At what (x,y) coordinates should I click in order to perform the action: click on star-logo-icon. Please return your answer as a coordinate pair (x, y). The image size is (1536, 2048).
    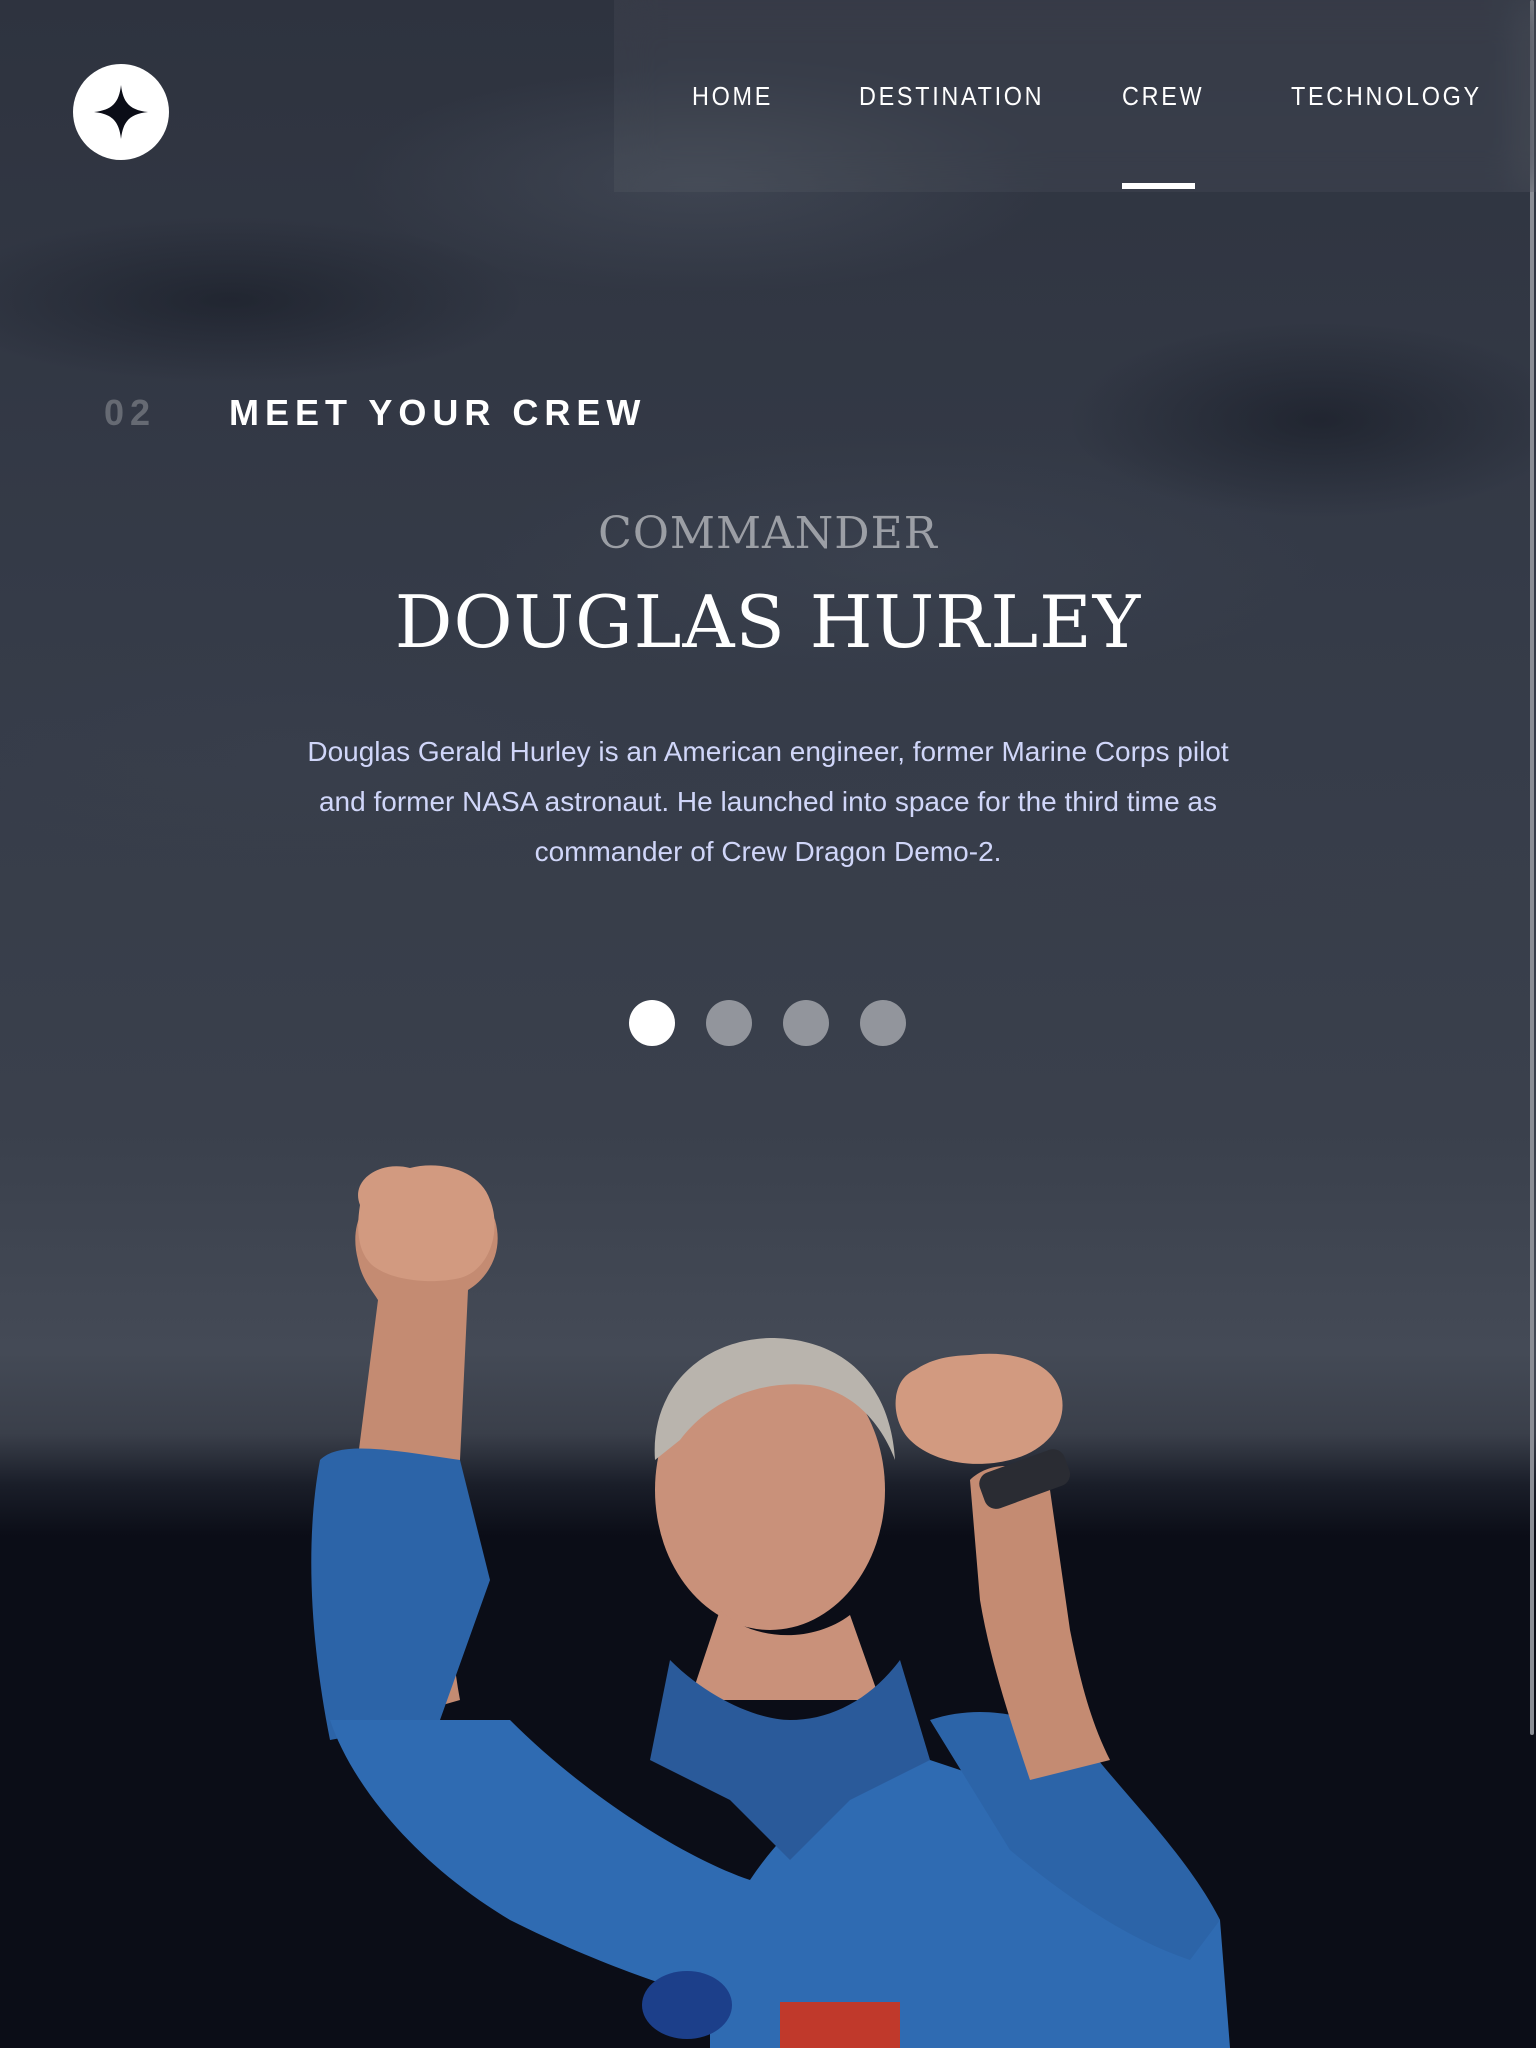
    Looking at the image, I should click on (121, 112).